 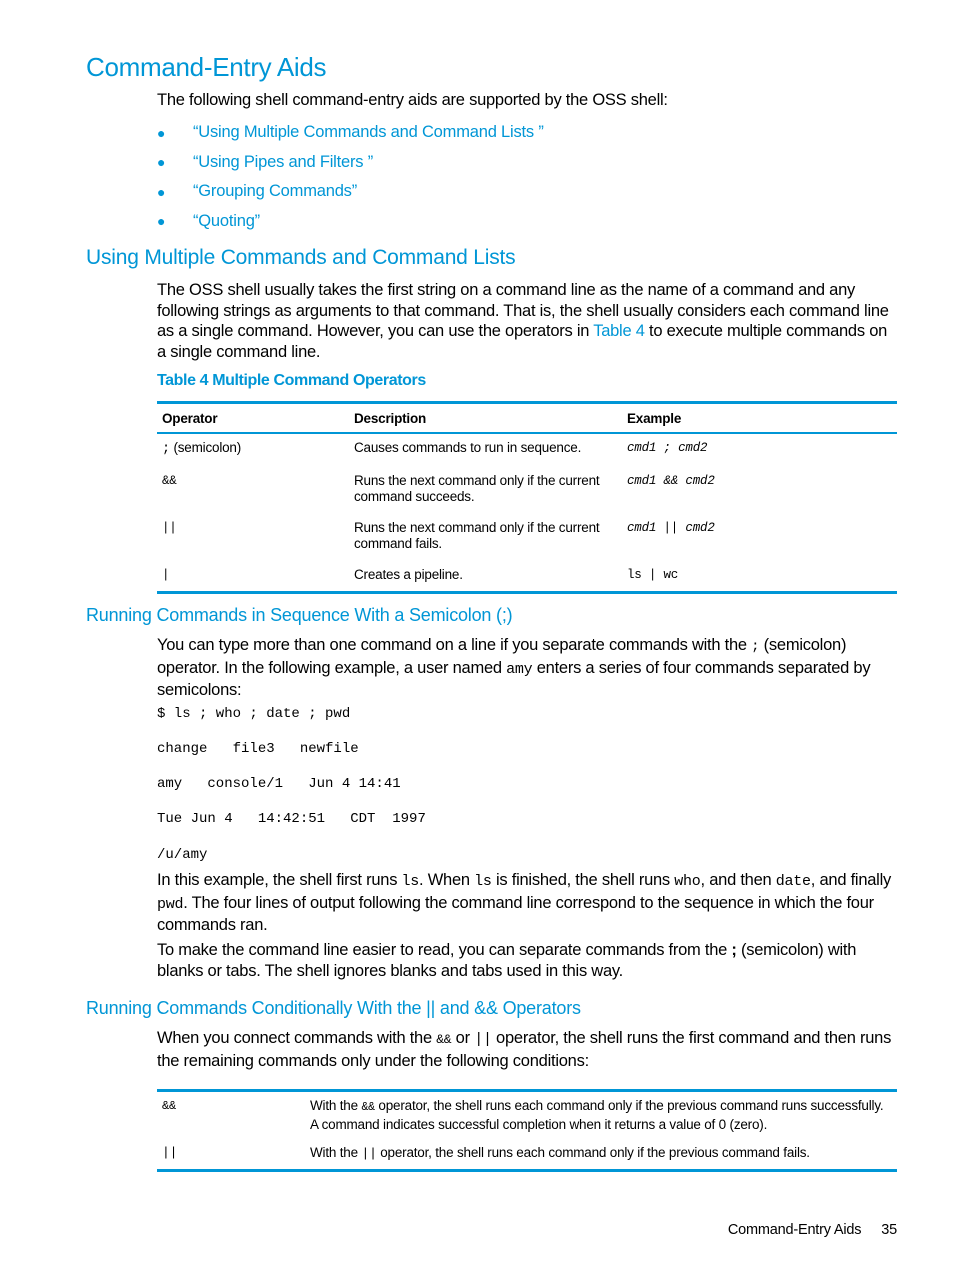 What do you see at coordinates (667, 448) in the screenshot?
I see `example-cell: cmd1 ; cmd2` at bounding box center [667, 448].